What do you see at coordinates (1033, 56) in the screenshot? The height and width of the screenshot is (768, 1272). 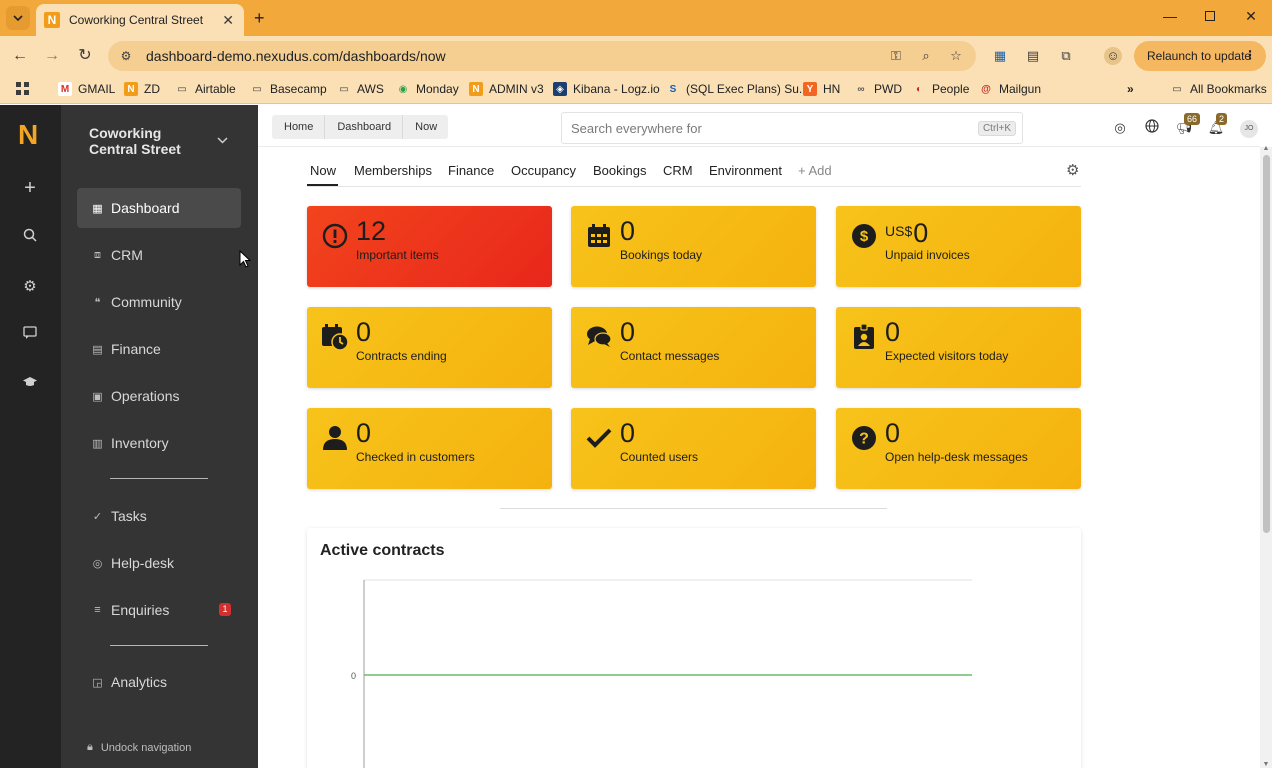 I see `reading-list-icon: ▤` at bounding box center [1033, 56].